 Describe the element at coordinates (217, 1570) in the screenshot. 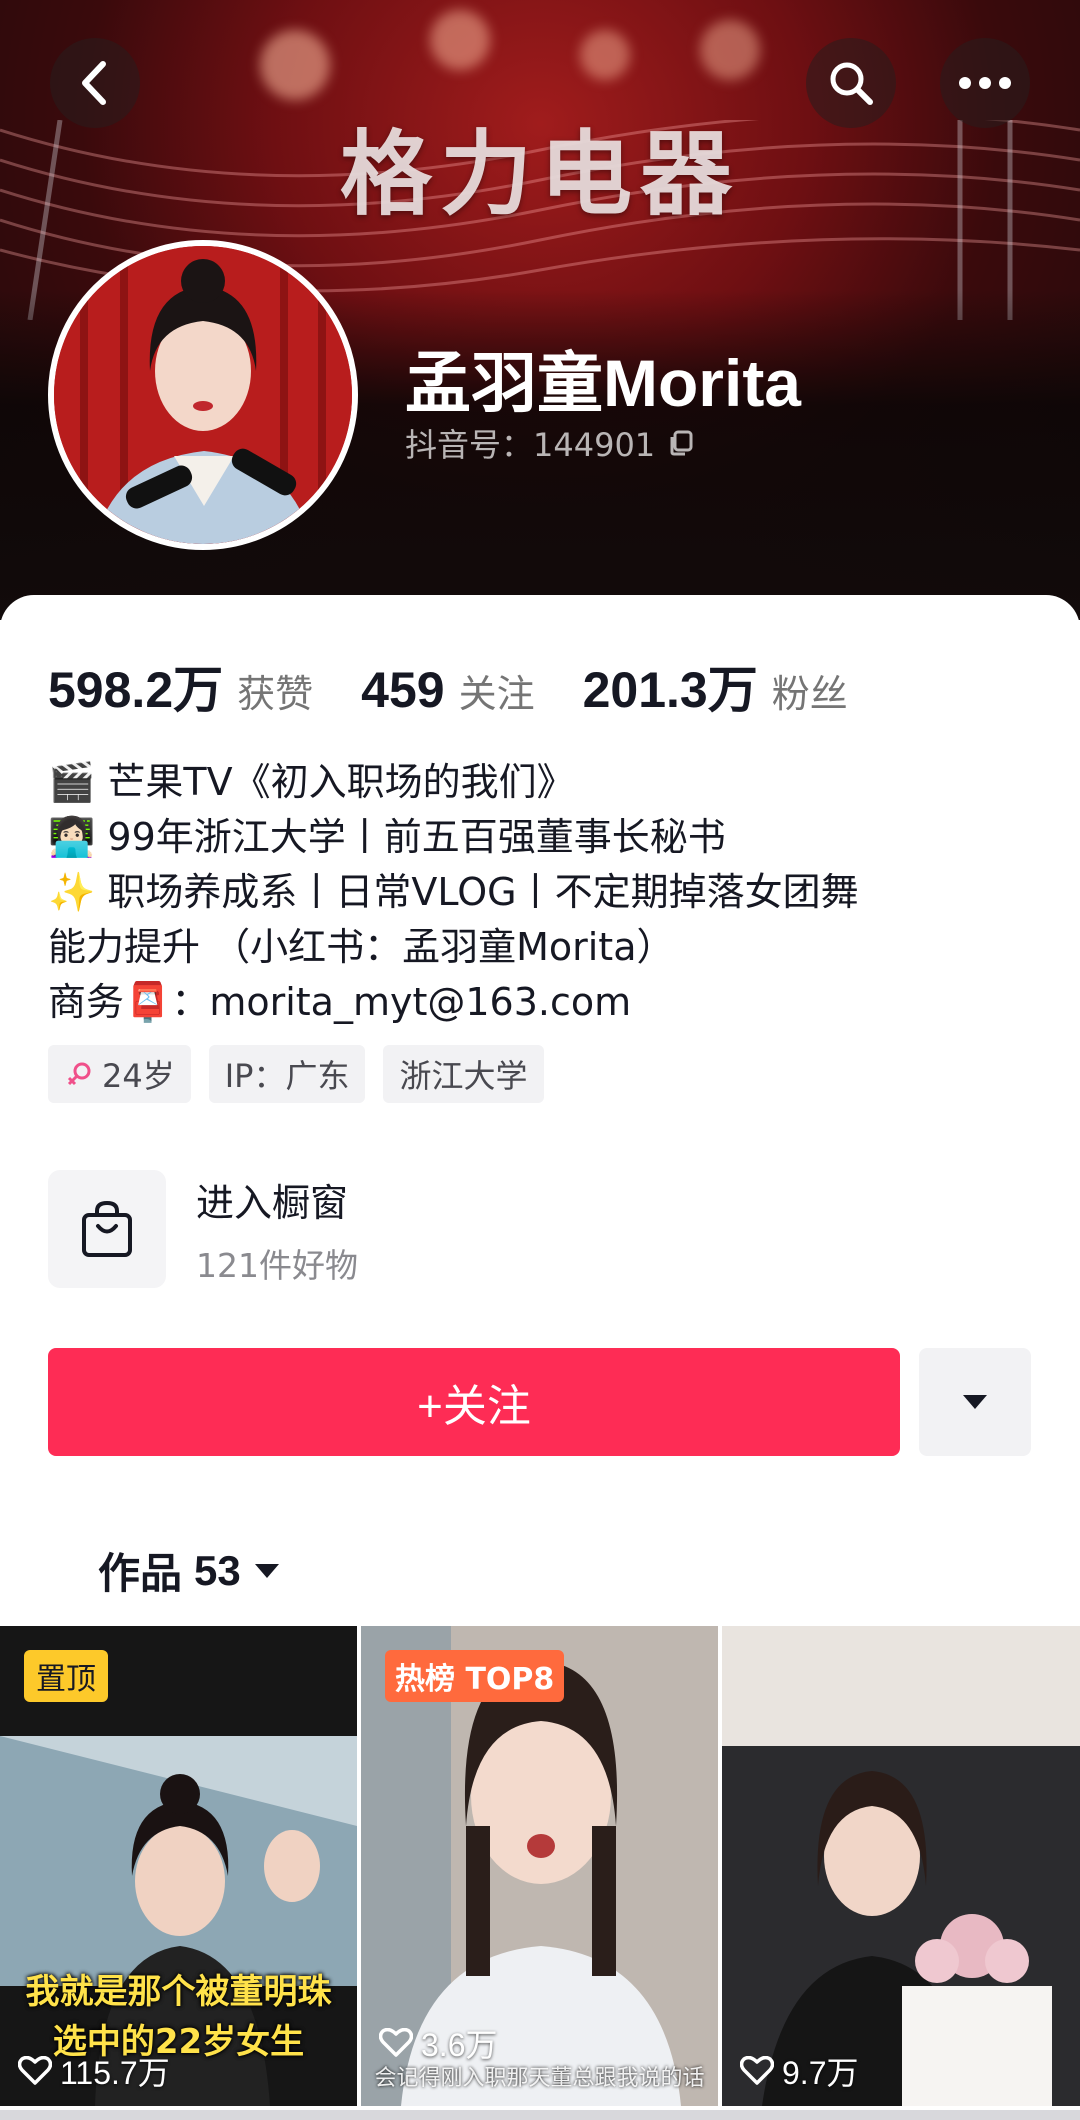

I see `works-tab-count: 53` at that location.